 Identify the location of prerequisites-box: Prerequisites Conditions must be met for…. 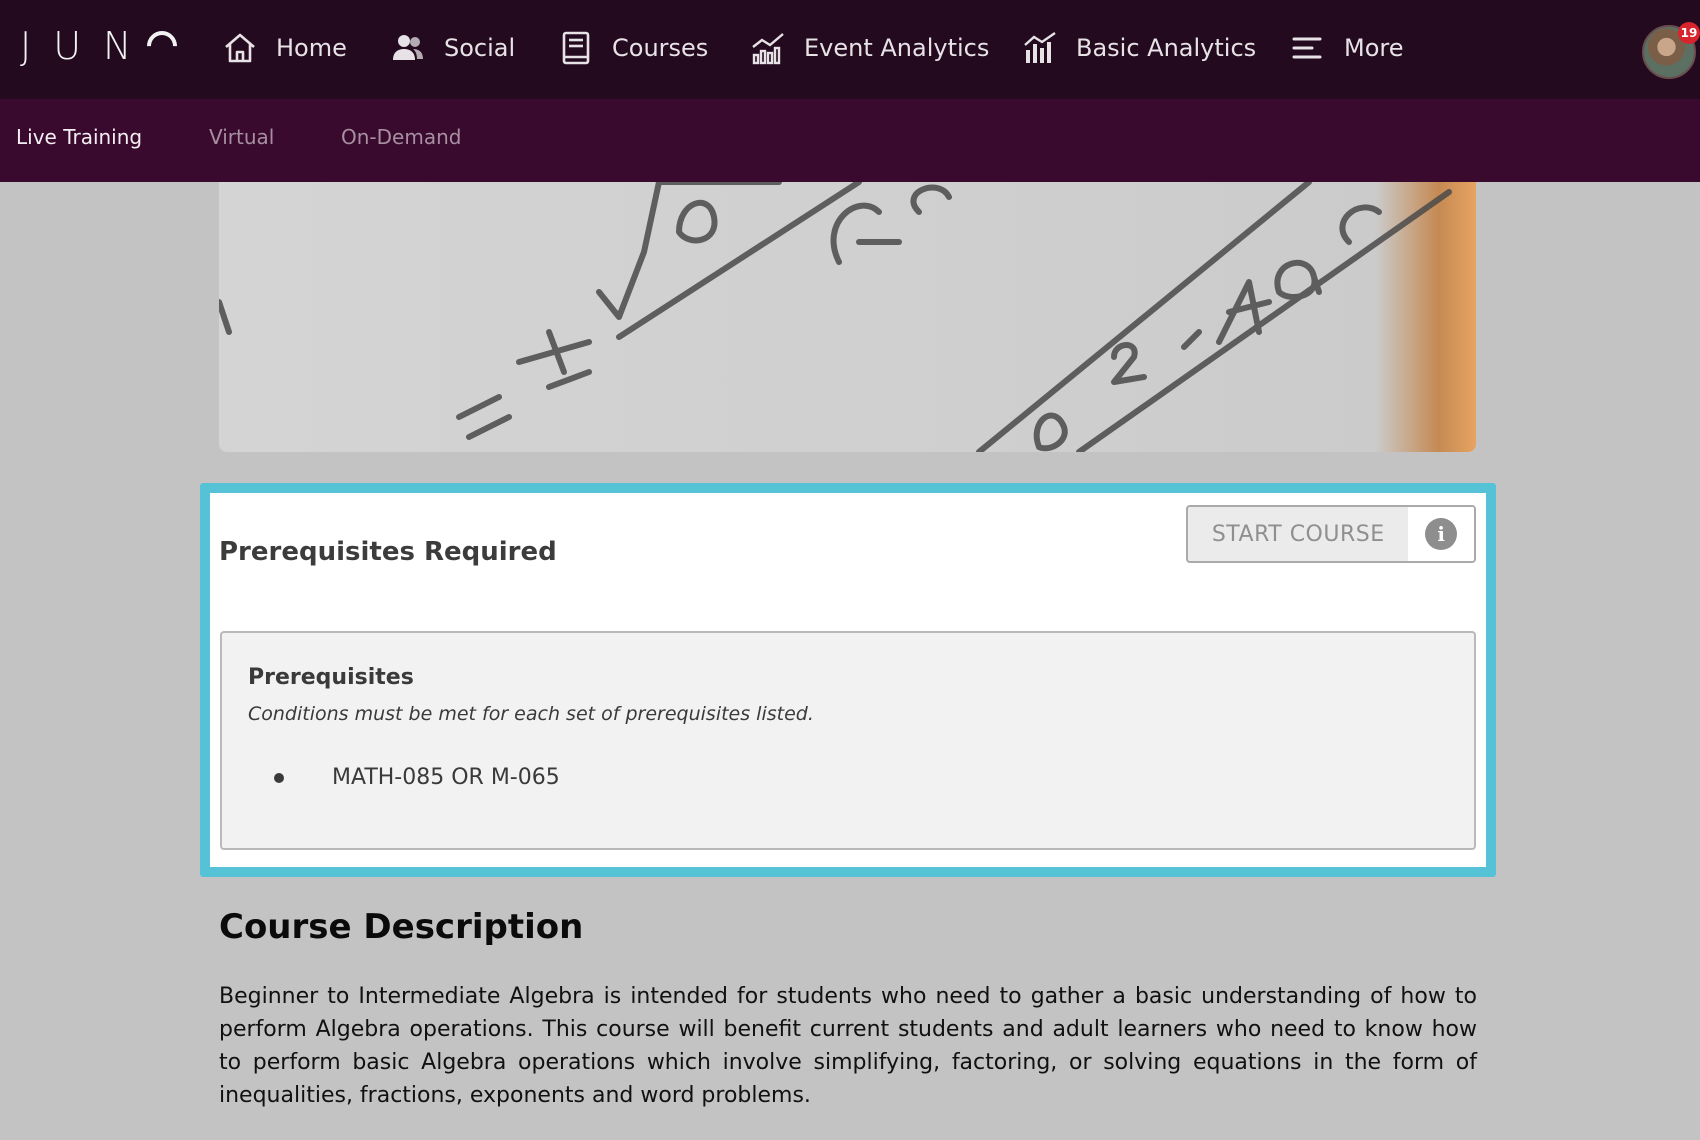
(848, 740).